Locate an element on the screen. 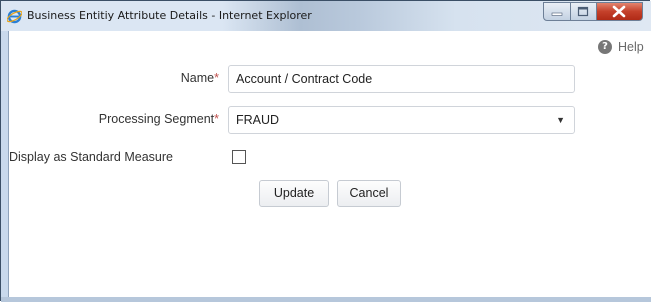 The height and width of the screenshot is (303, 652). close-icon is located at coordinates (619, 11).